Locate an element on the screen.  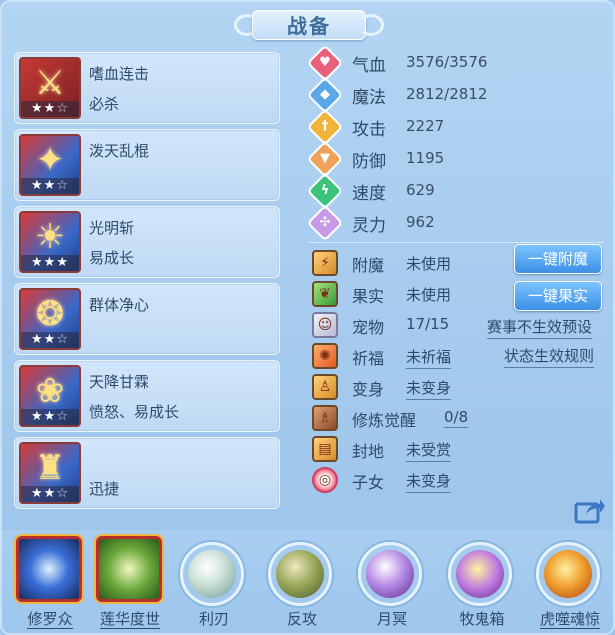
stat-label: 气血 is located at coordinates (369, 66).